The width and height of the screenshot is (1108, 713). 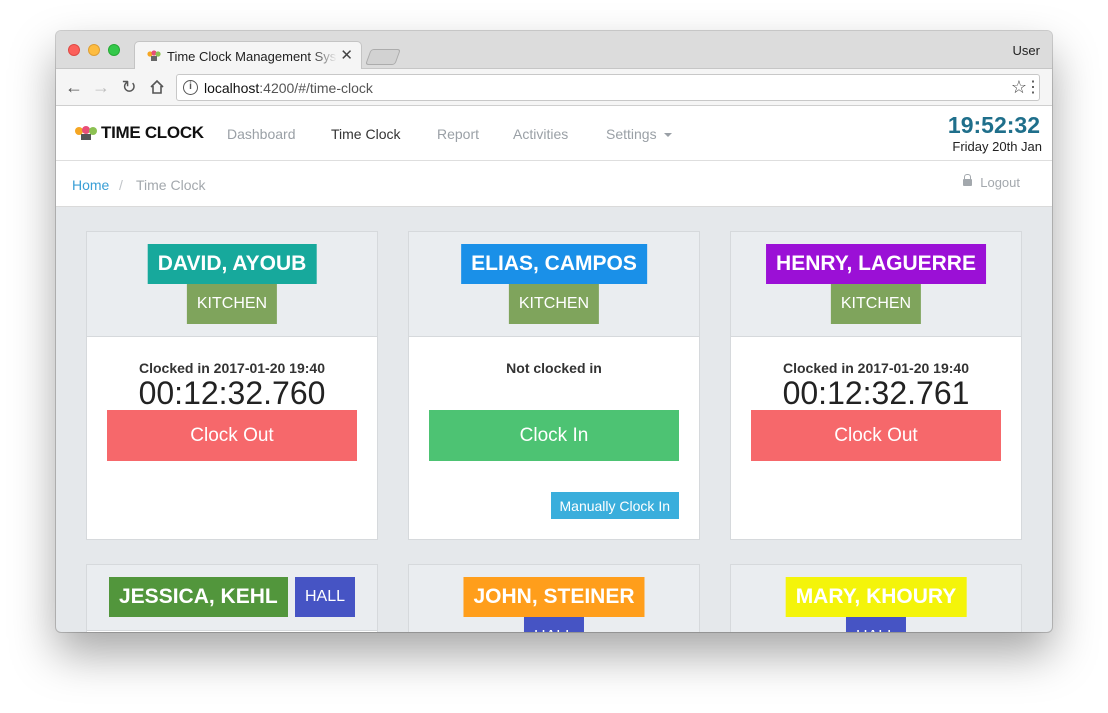 I want to click on elapsed-timer: 00:12:32.761, so click(x=876, y=393).